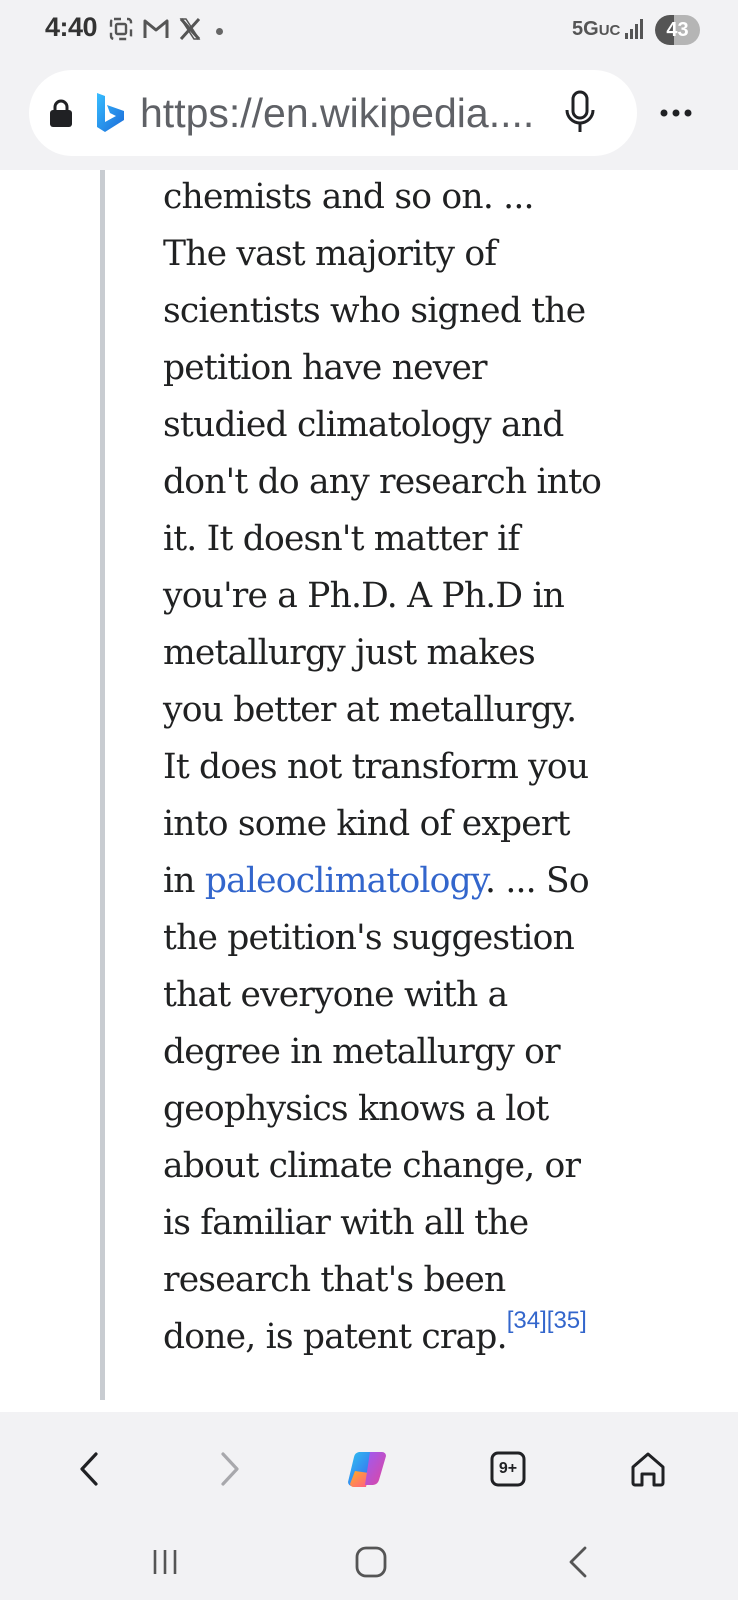 The height and width of the screenshot is (1600, 738). I want to click on tabs-button: 9+, so click(508, 1469).